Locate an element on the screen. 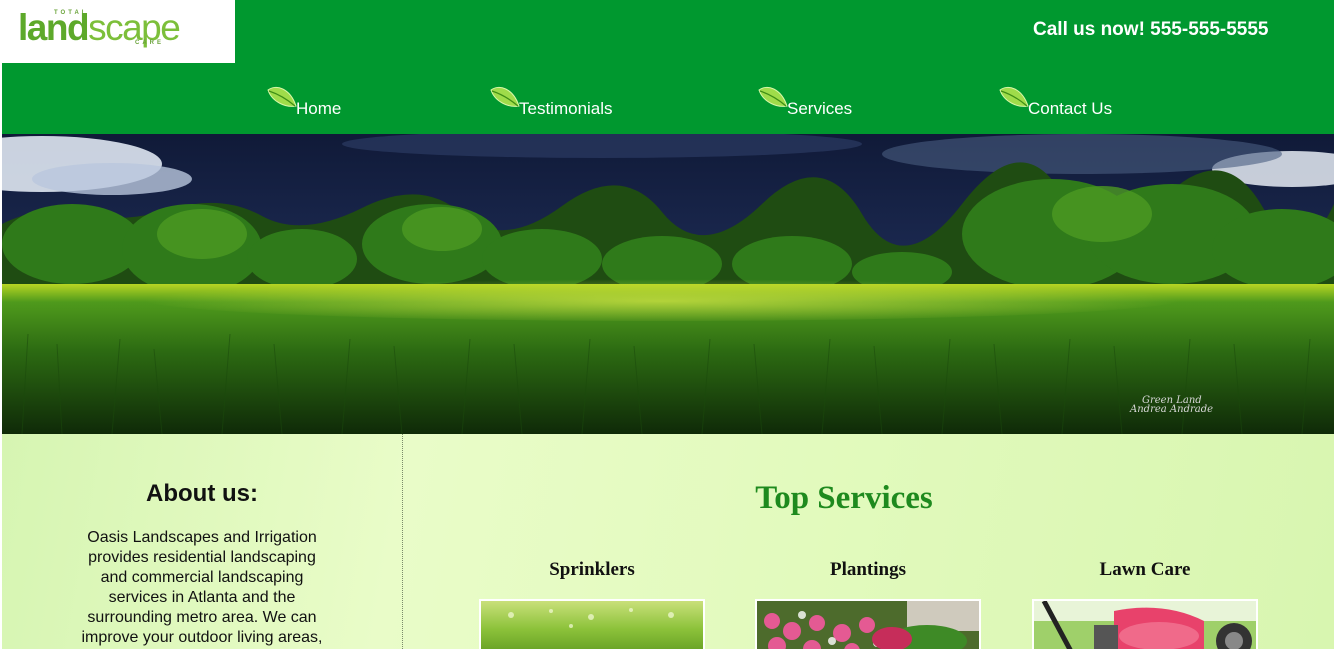 This screenshot has width=1336, height=649. main-nav: Home Testimonials Services Contact Us is located at coordinates (668, 104).